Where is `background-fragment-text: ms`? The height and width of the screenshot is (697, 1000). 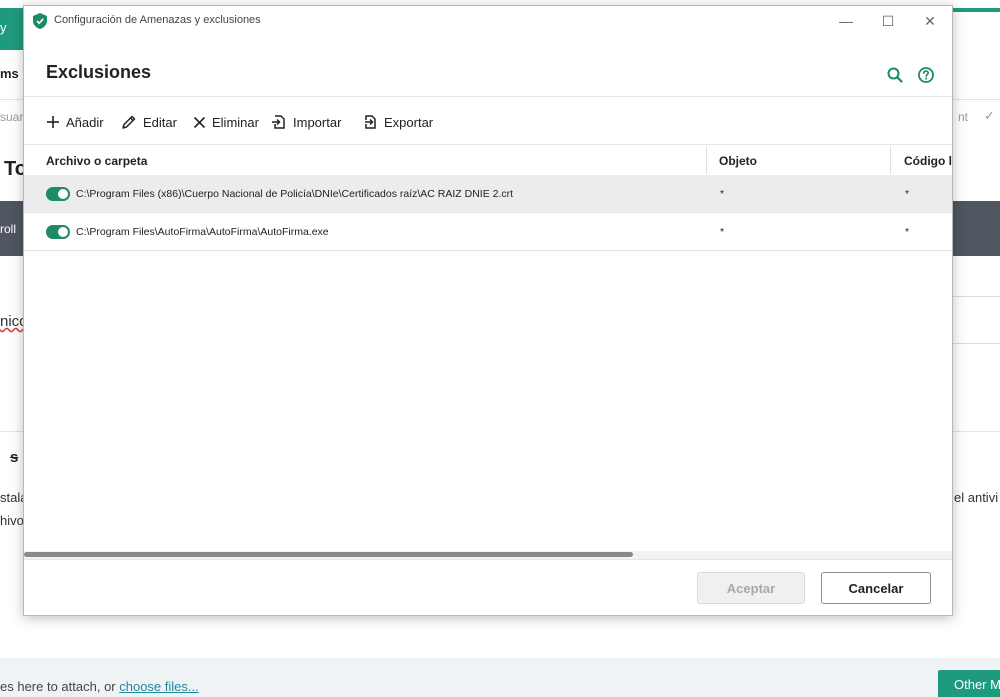
background-fragment-text: ms is located at coordinates (9, 73).